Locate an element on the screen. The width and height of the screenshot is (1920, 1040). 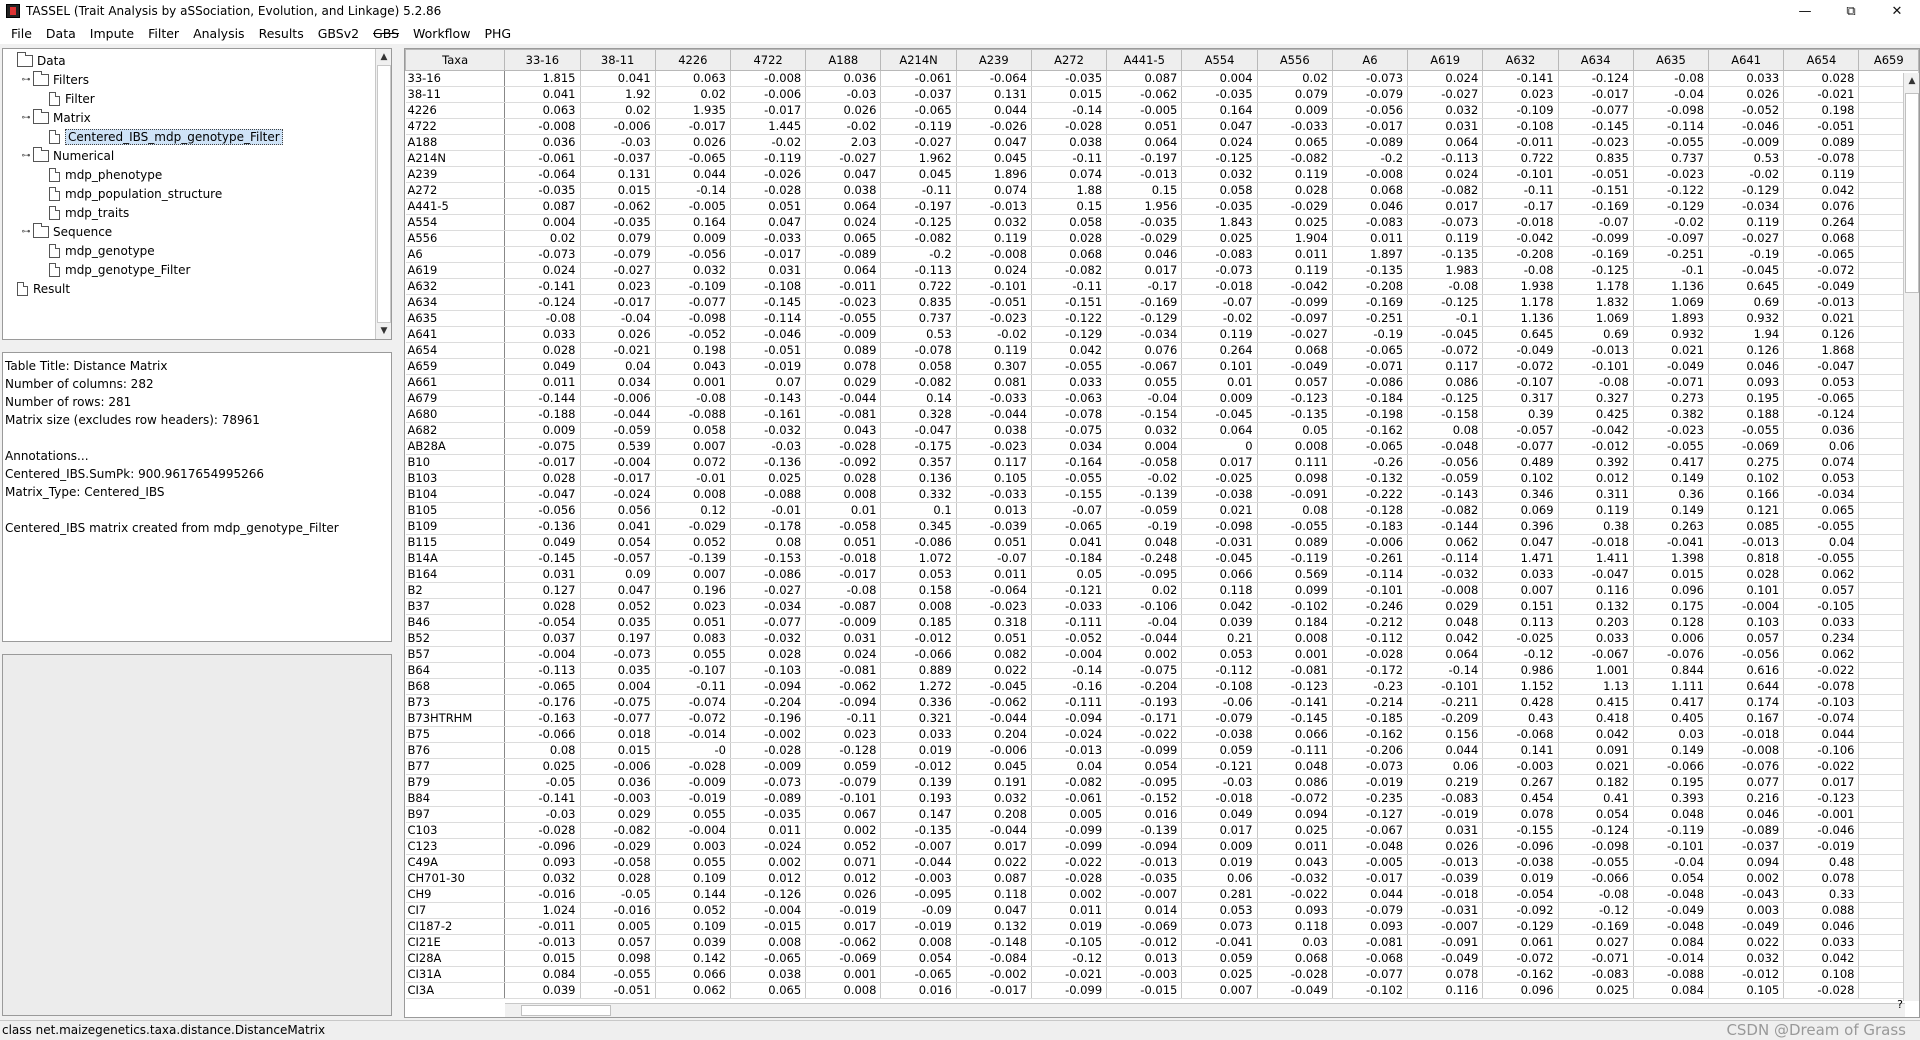
table-cell: -0.098 is located at coordinates (1596, 846).